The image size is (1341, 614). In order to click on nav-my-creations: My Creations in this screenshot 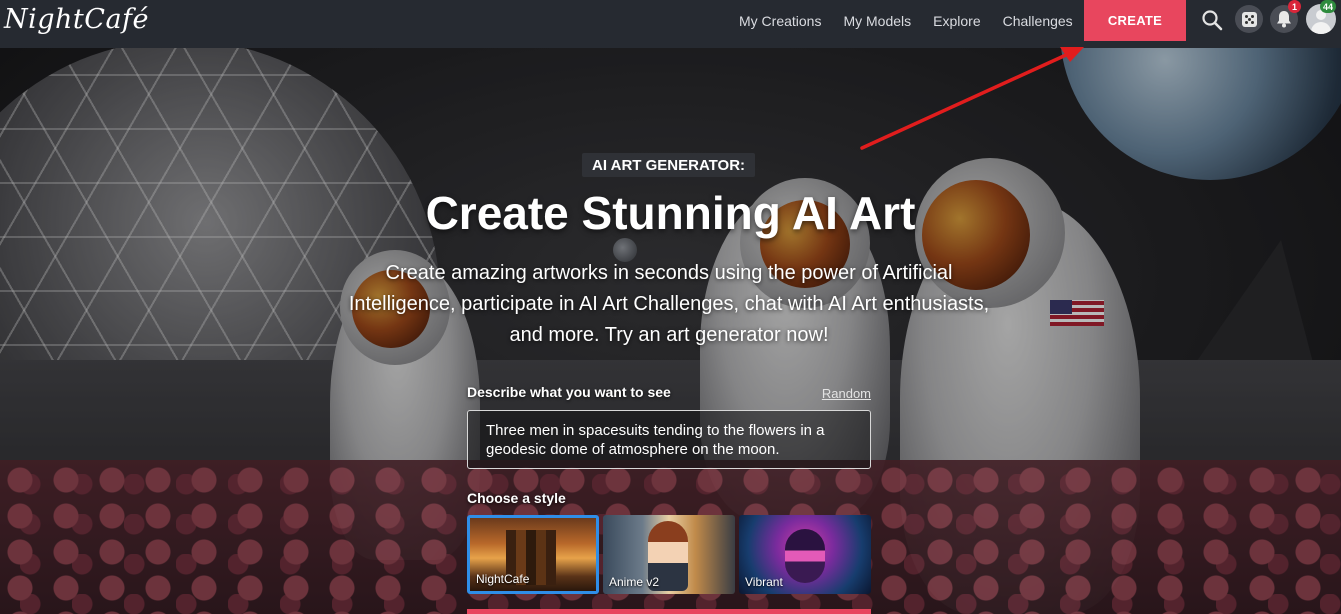, I will do `click(780, 21)`.